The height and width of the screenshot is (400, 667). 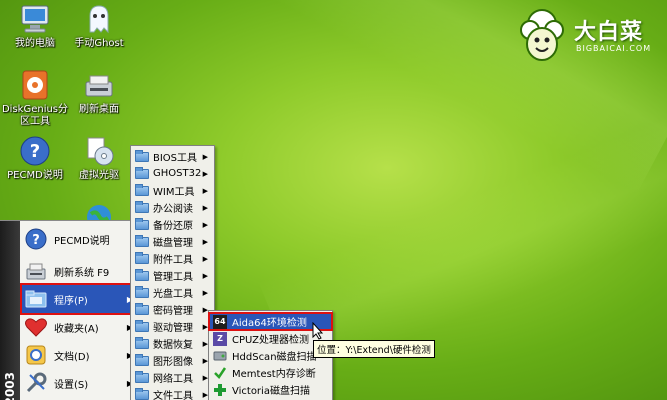 I want to click on desktop-icon-label: 刷新桌面, so click(x=99, y=109).